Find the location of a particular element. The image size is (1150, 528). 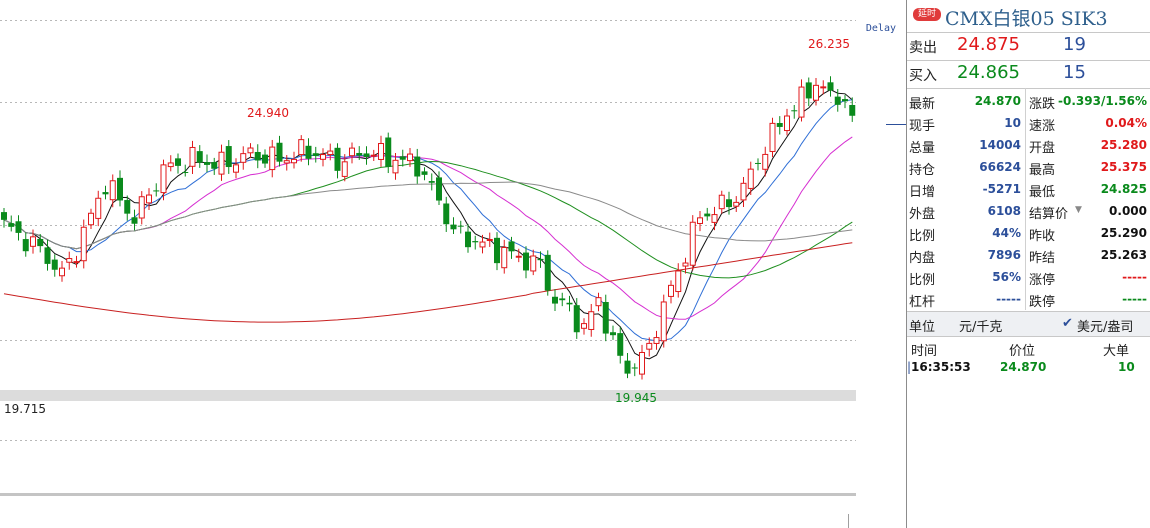

stat-label: 最高 is located at coordinates (1042, 170).